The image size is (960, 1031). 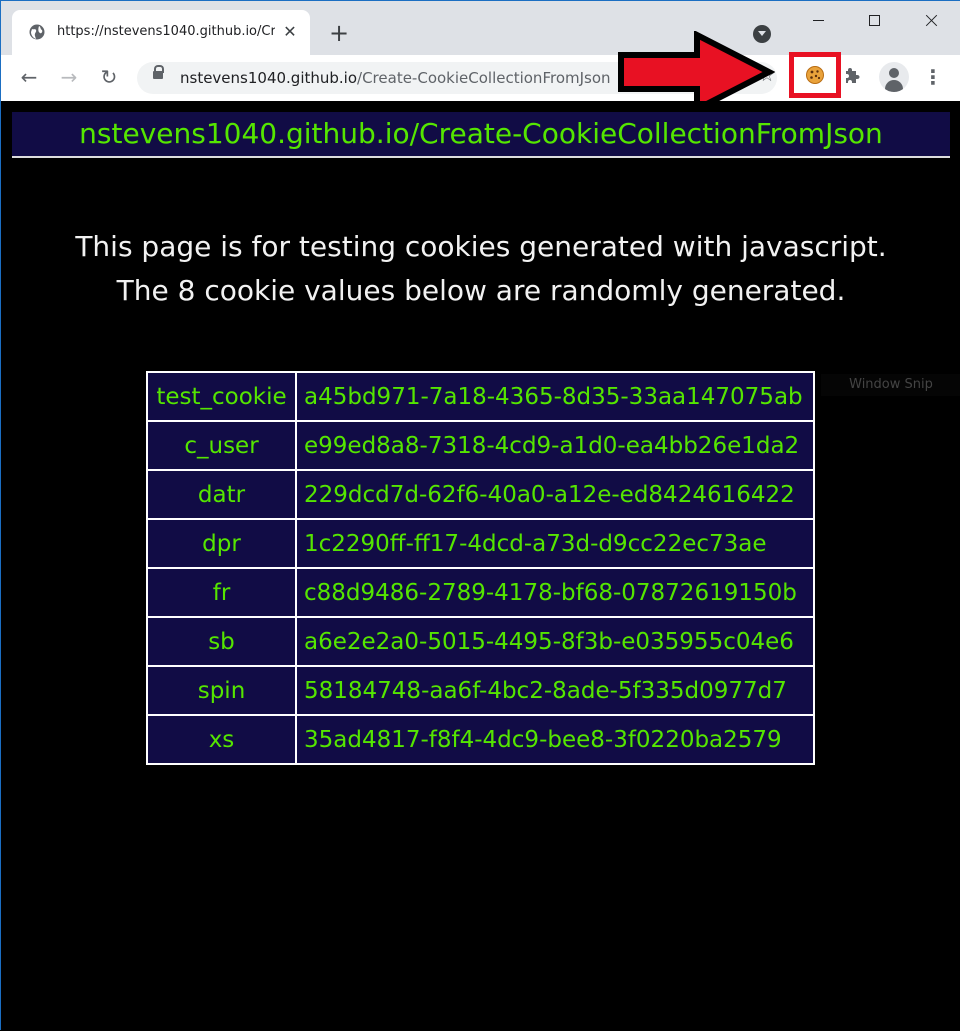 I want to click on cookie-value: 58184748-aa6f-4bc2-8ade-5f335d0977d7, so click(x=555, y=690).